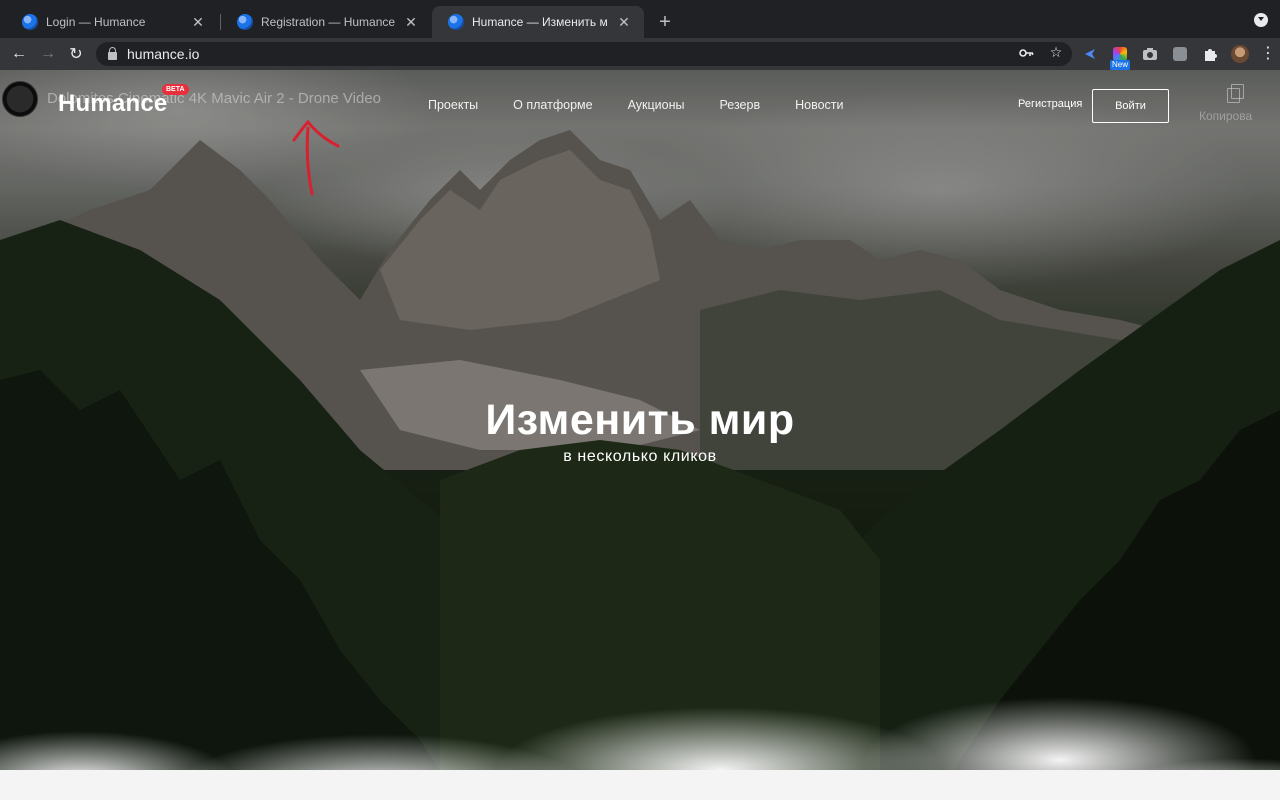 The height and width of the screenshot is (800, 1280). Describe the element at coordinates (1050, 104) in the screenshot. I see `register-link: Регистрация` at that location.